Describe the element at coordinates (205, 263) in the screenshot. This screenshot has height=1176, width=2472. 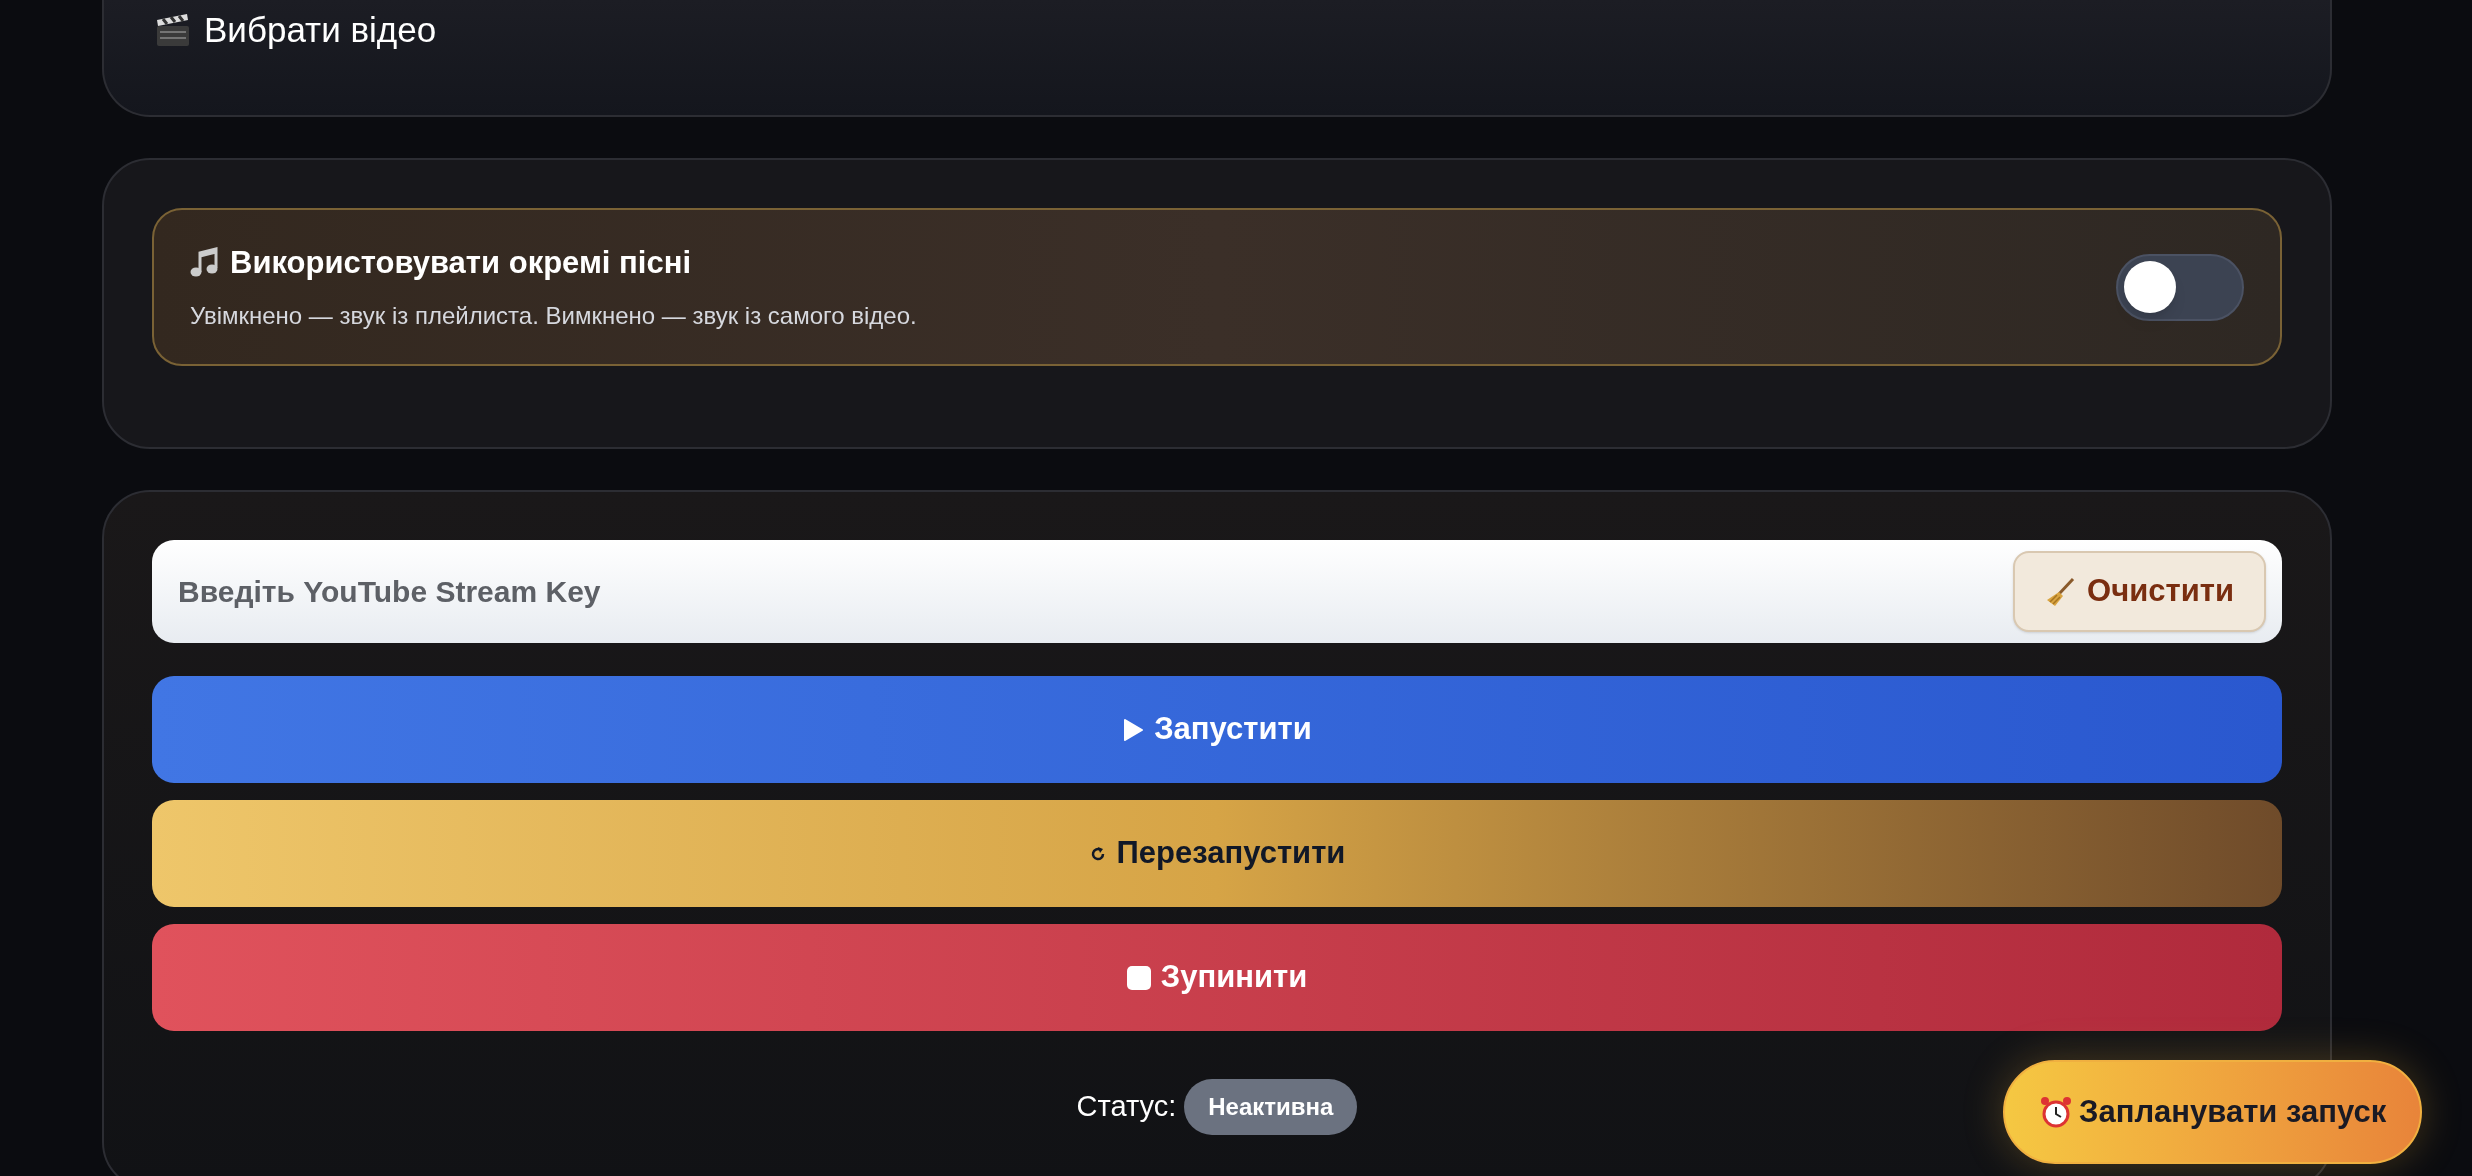
I see `music-note-icon` at that location.